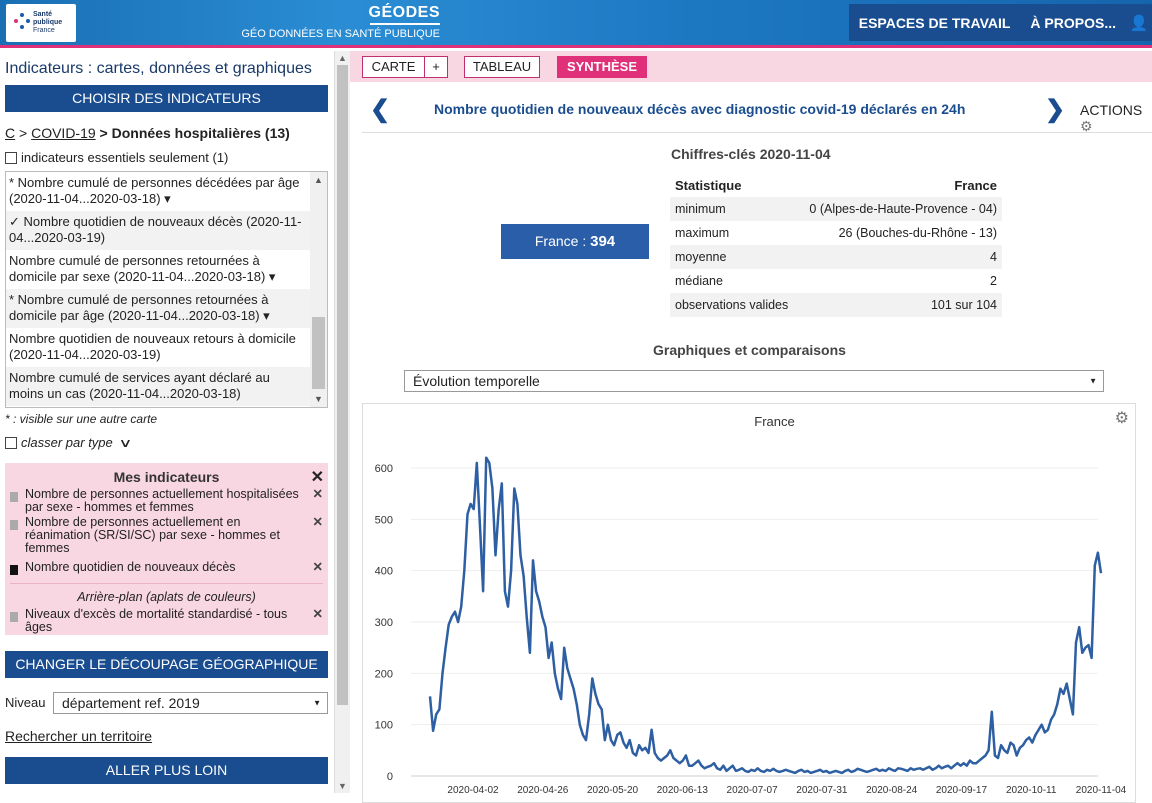 The width and height of the screenshot is (1152, 803). I want to click on x-tick-label: 2020-11-04, so click(1101, 790).